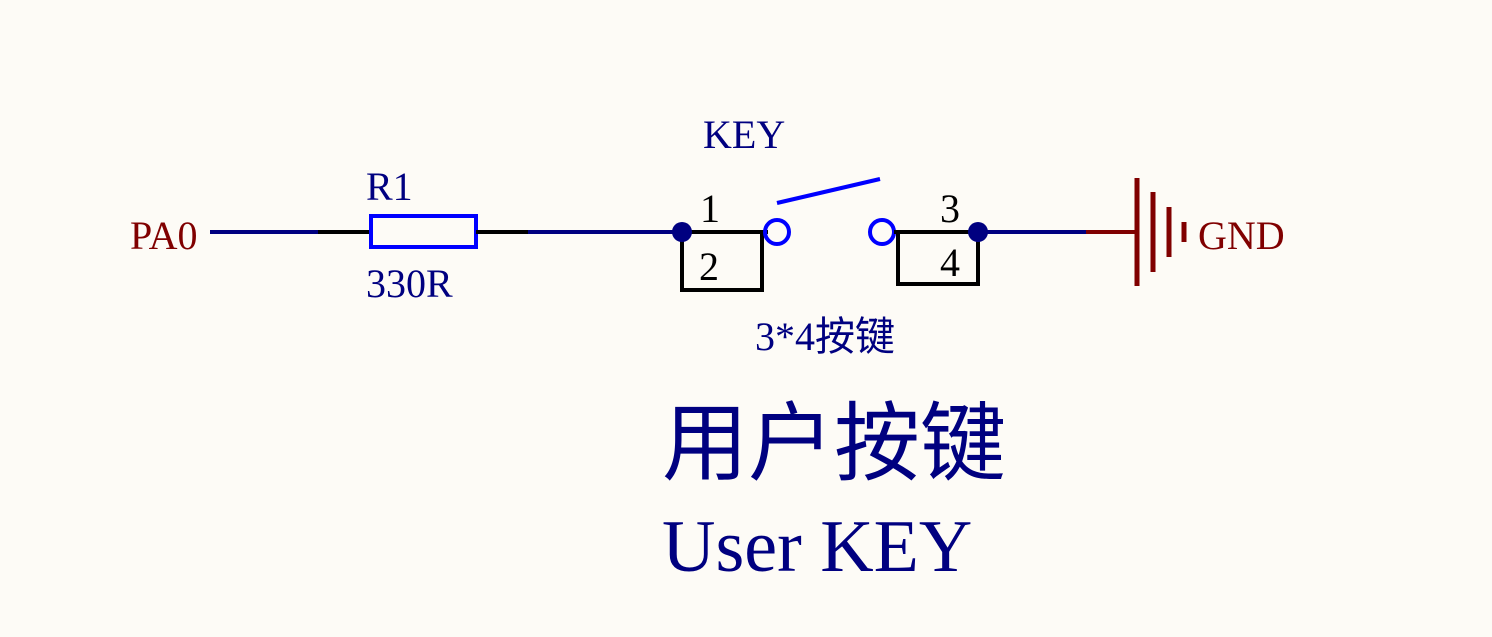 The width and height of the screenshot is (1492, 637). I want to click on caption-english: User KEY, so click(817, 547).